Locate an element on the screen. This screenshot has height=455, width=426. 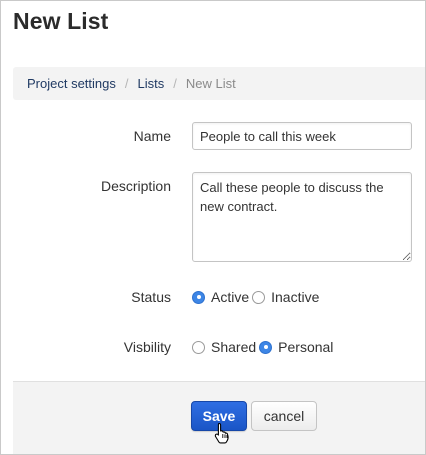
status-radio-group: Active Inactive is located at coordinates (257, 297).